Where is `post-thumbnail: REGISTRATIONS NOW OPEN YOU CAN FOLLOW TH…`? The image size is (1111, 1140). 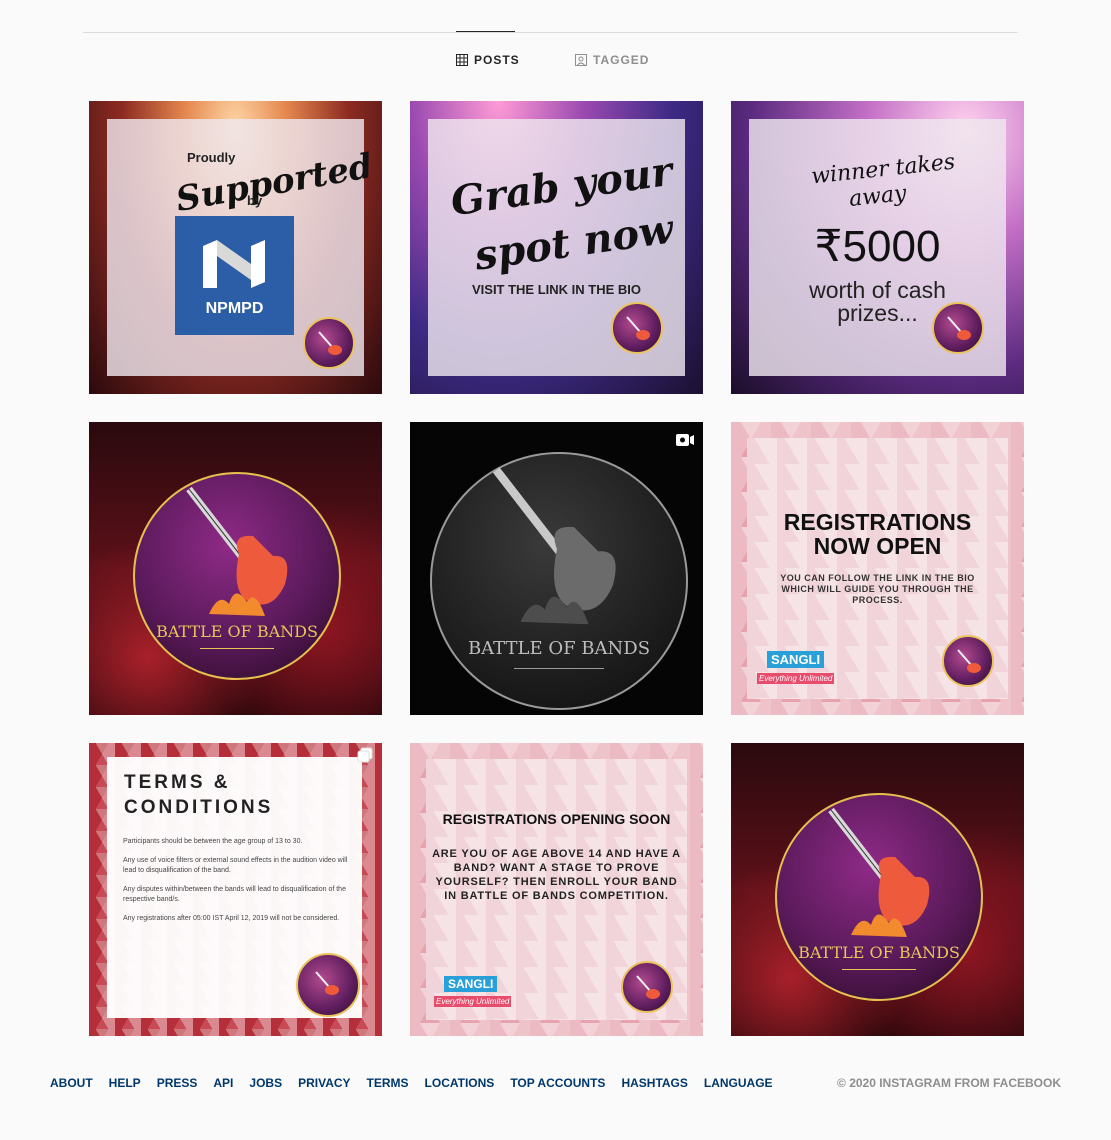 post-thumbnail: REGISTRATIONS NOW OPEN YOU CAN FOLLOW TH… is located at coordinates (877, 568).